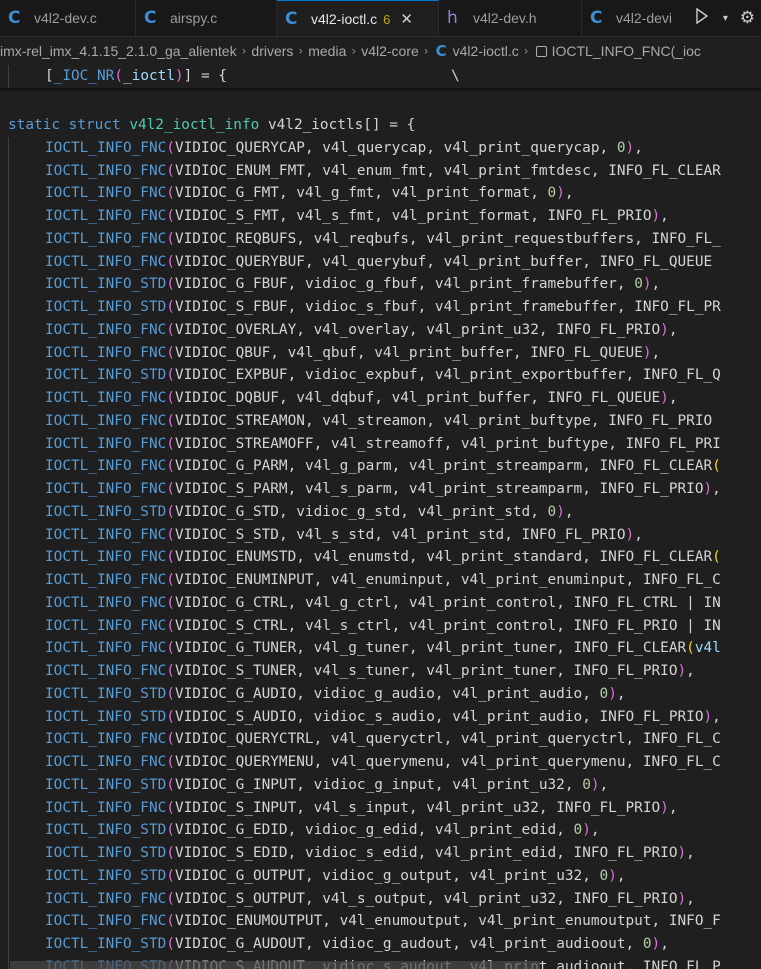 The height and width of the screenshot is (969, 761). I want to click on run-icon, so click(702, 18).